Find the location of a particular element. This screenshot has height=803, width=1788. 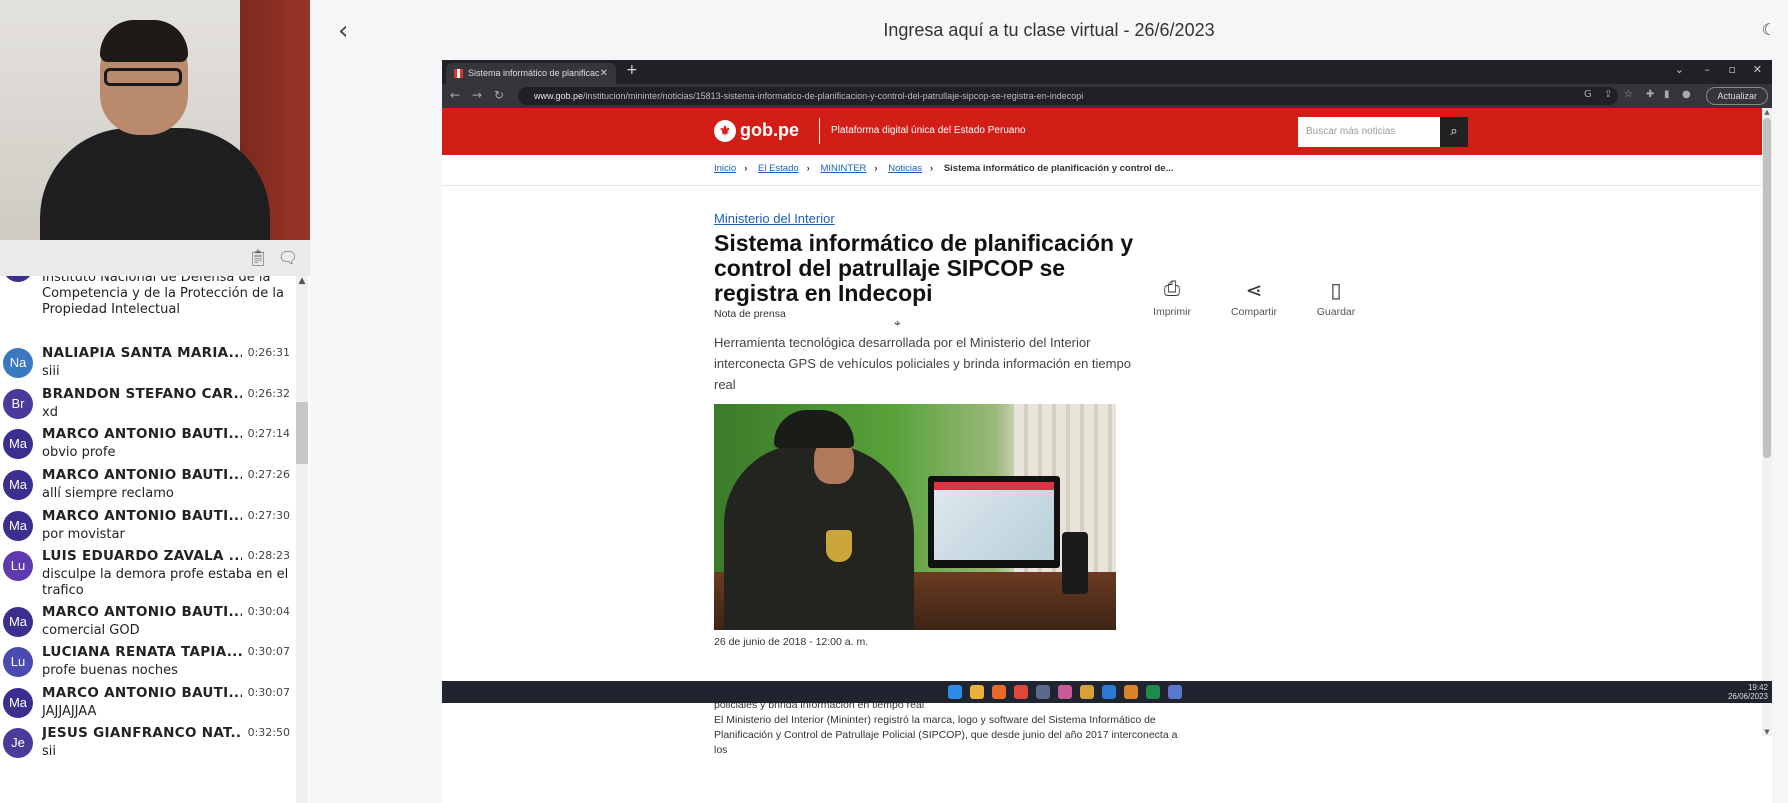

message-text: allí siempre reclamo is located at coordinates (108, 493).